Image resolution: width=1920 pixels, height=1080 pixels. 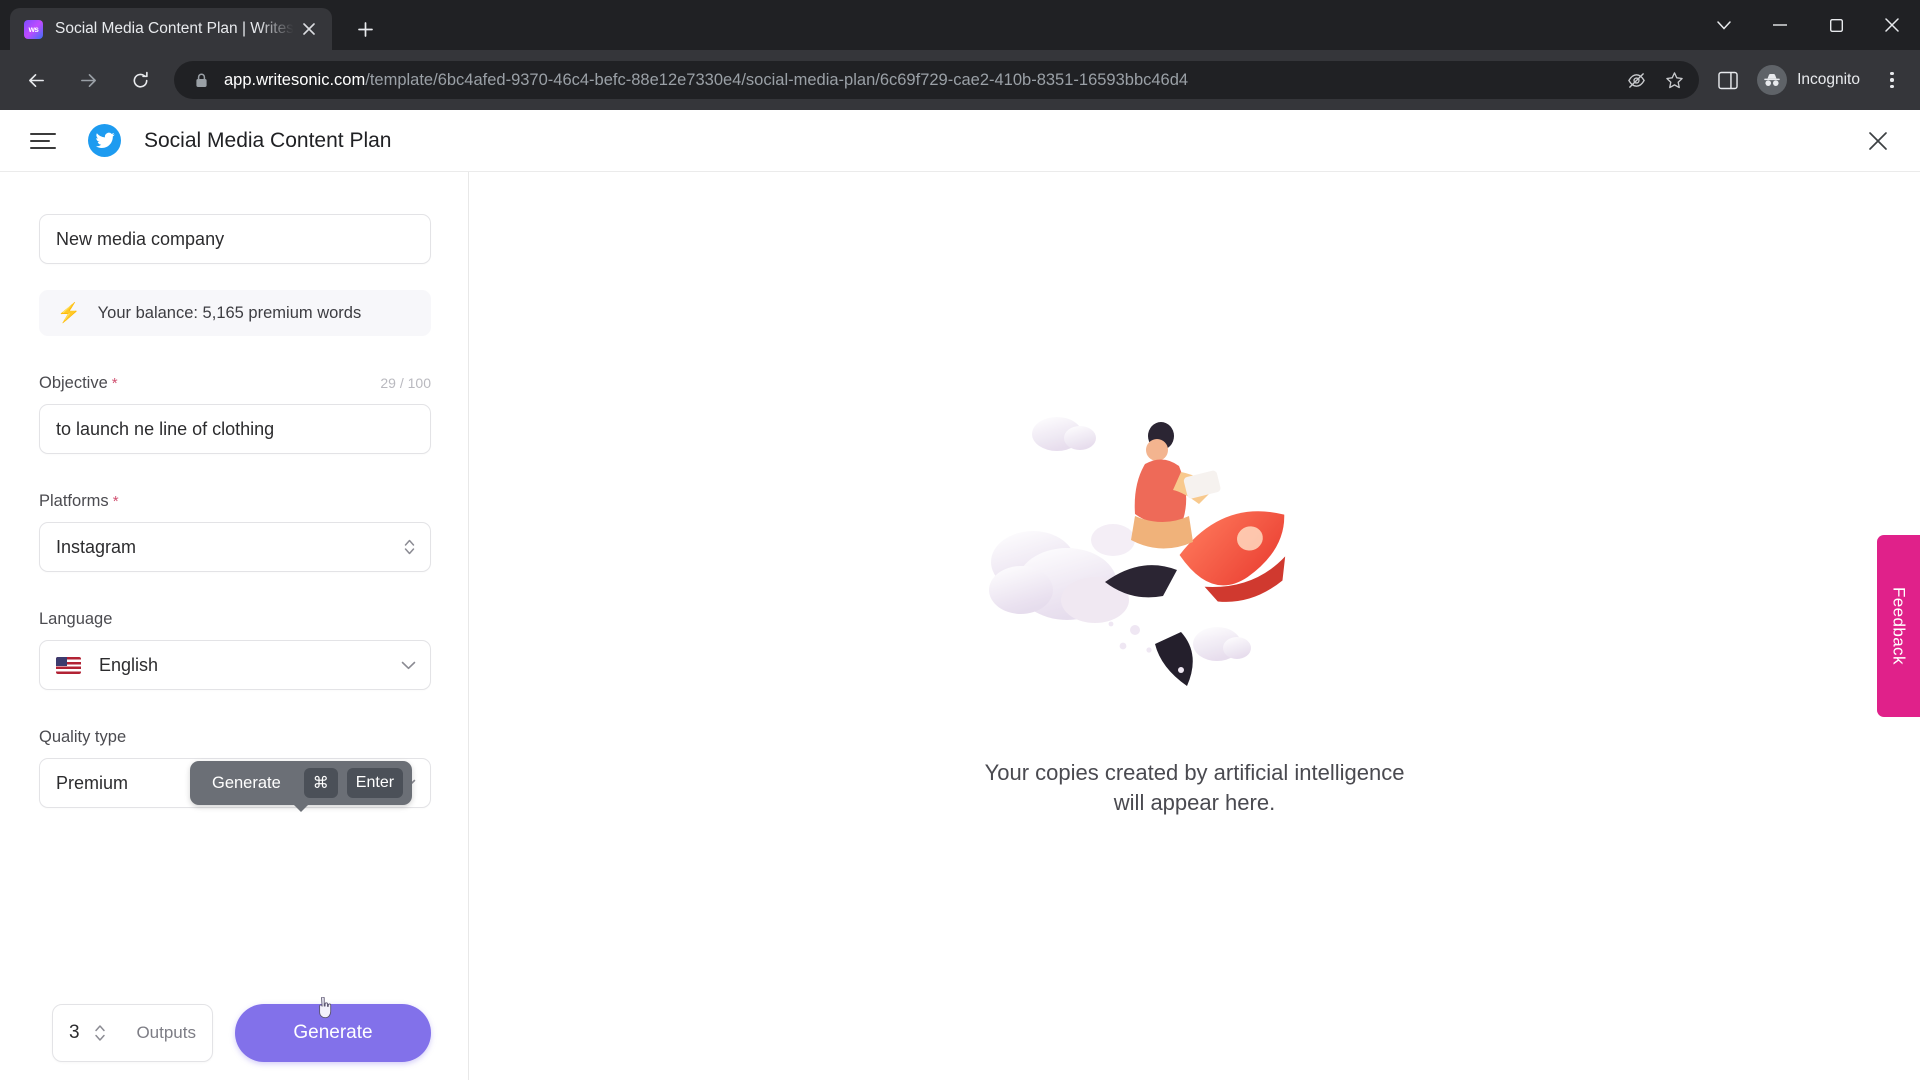 I want to click on incognito-label: Incognito, so click(x=1828, y=79).